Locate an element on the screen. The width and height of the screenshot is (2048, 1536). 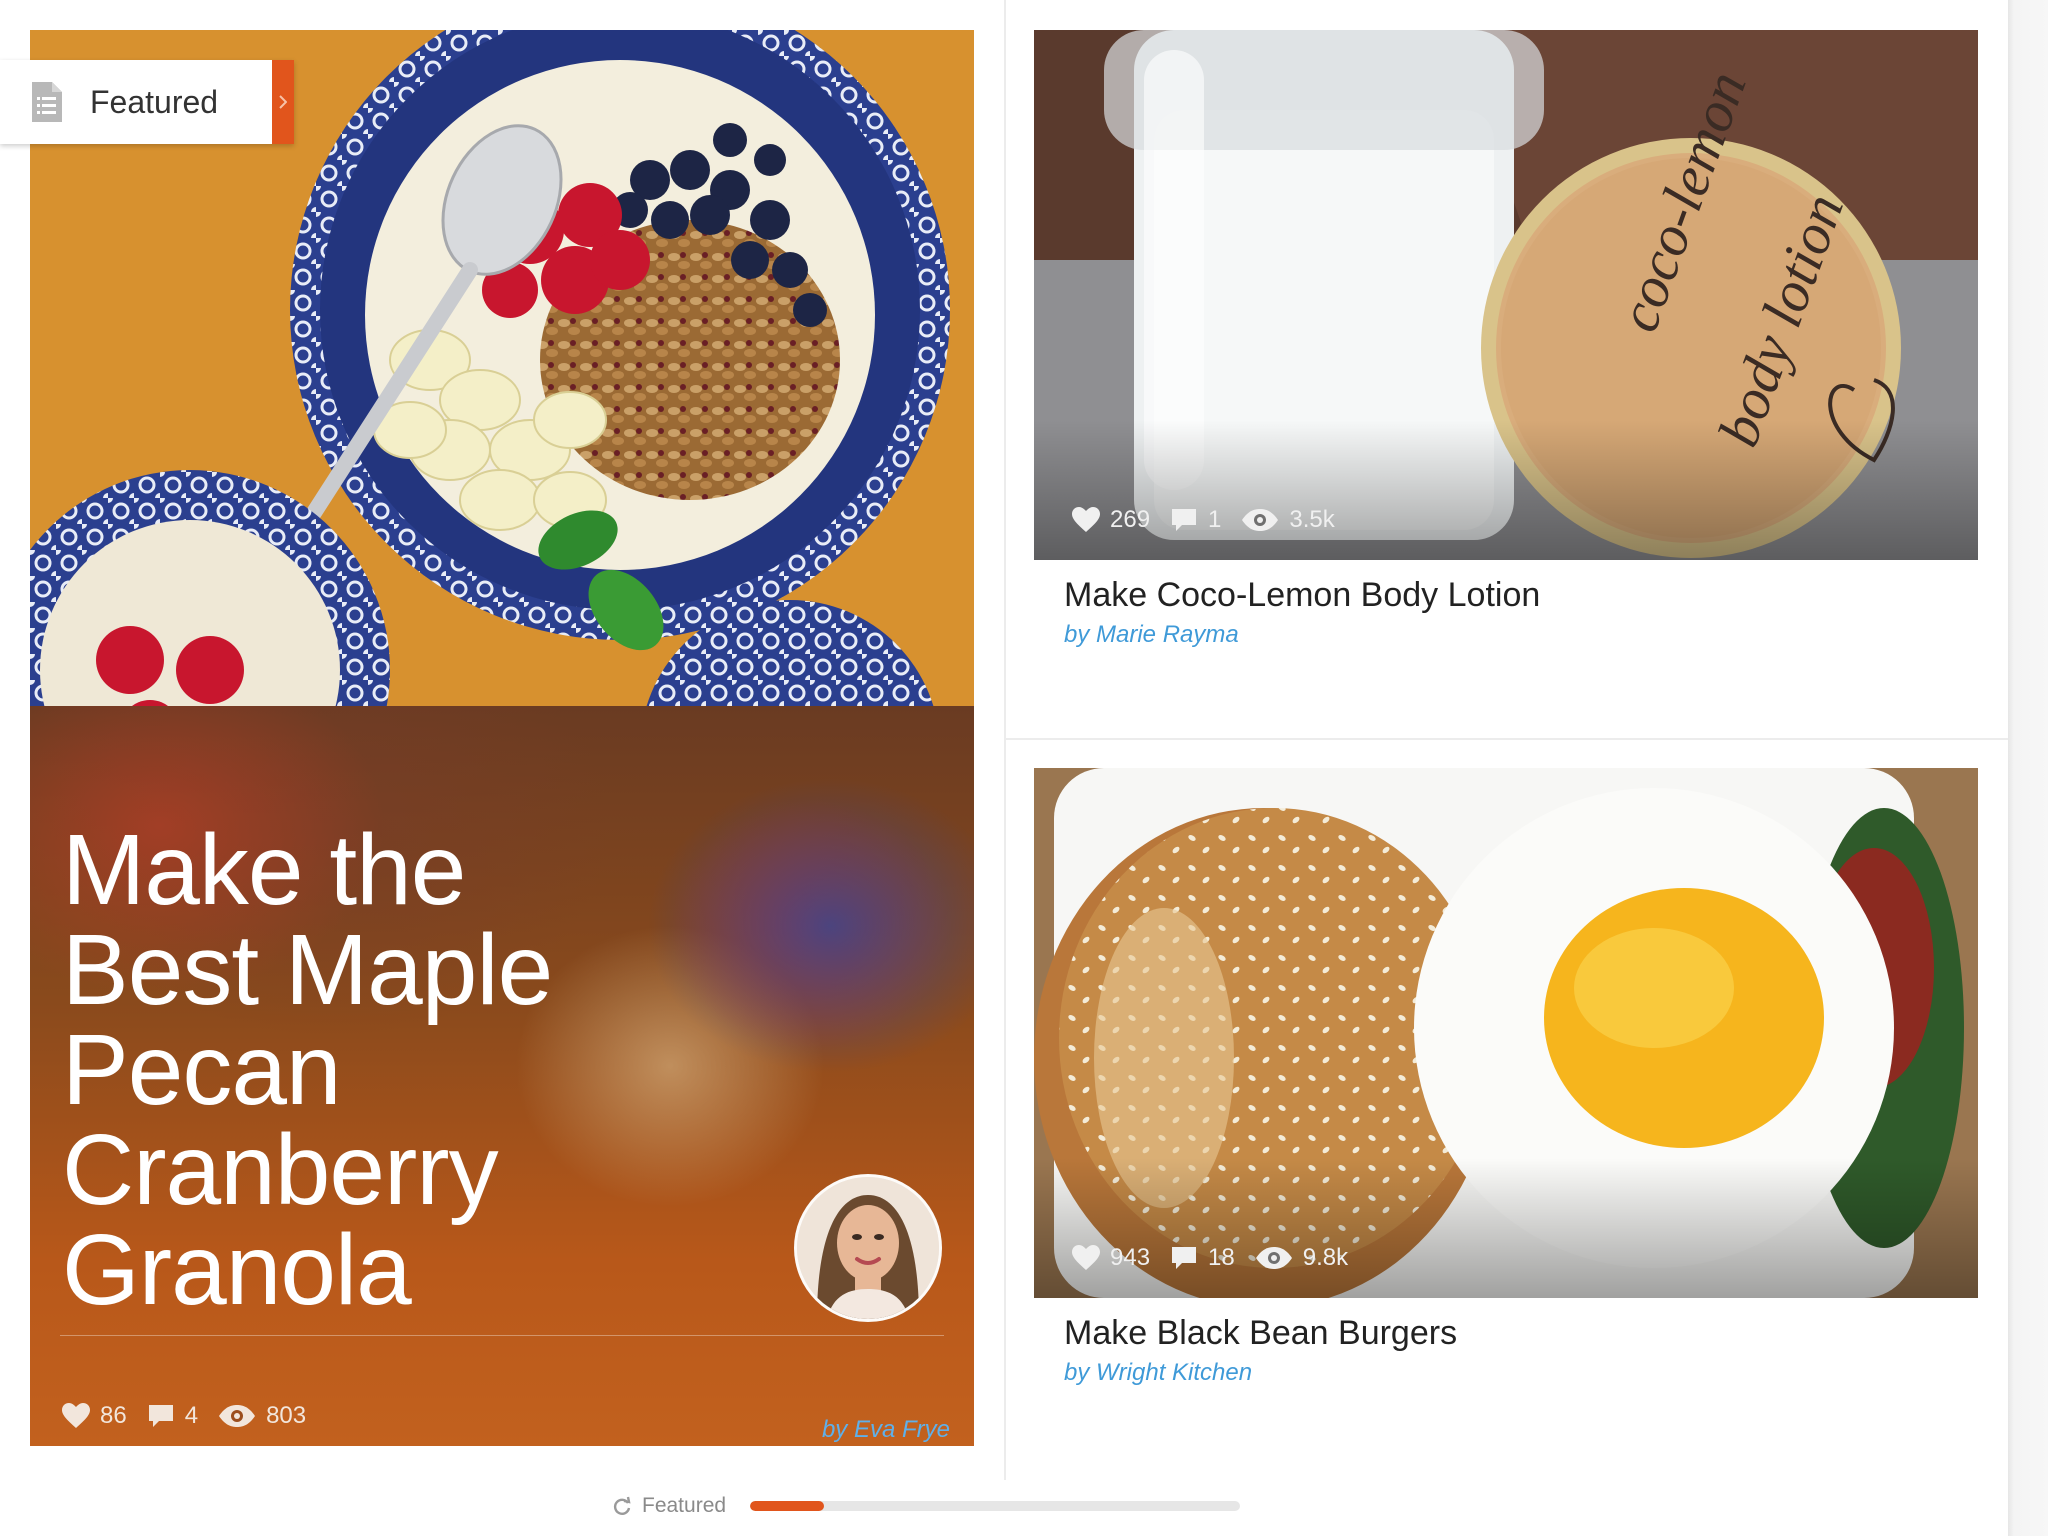
document-list-icon is located at coordinates (47, 102).